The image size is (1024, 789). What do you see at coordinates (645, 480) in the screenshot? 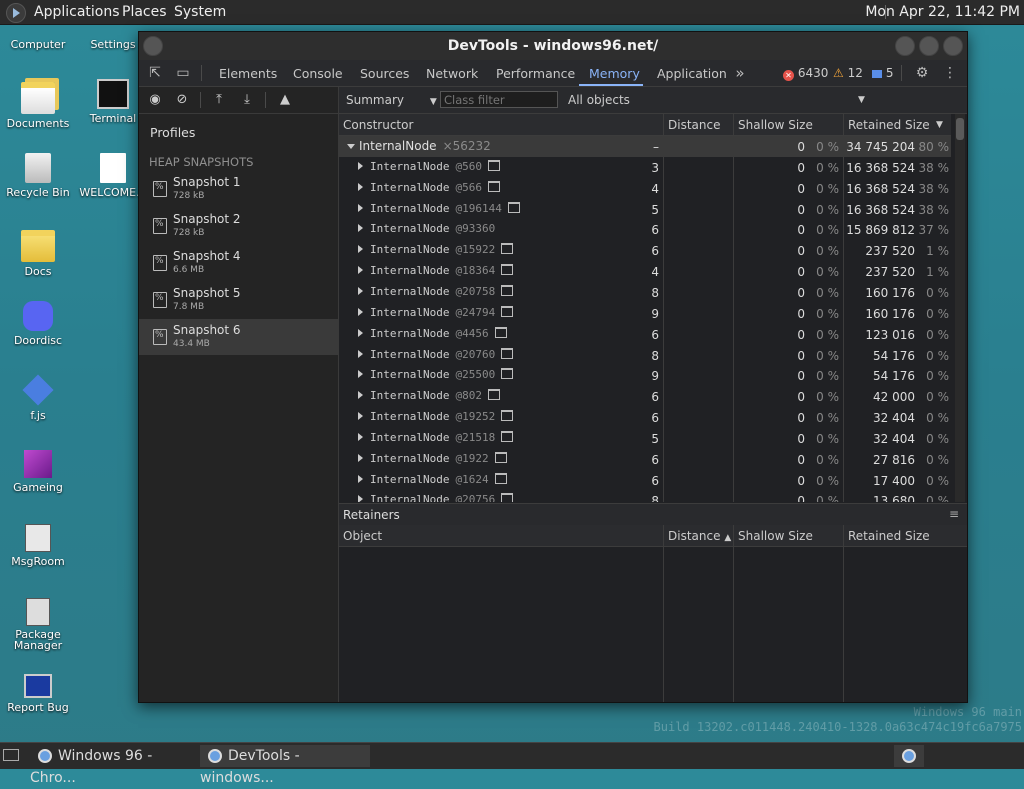
I see `table-row: InternalNode @1624 6 0 0 % 17 400 0 %` at bounding box center [645, 480].